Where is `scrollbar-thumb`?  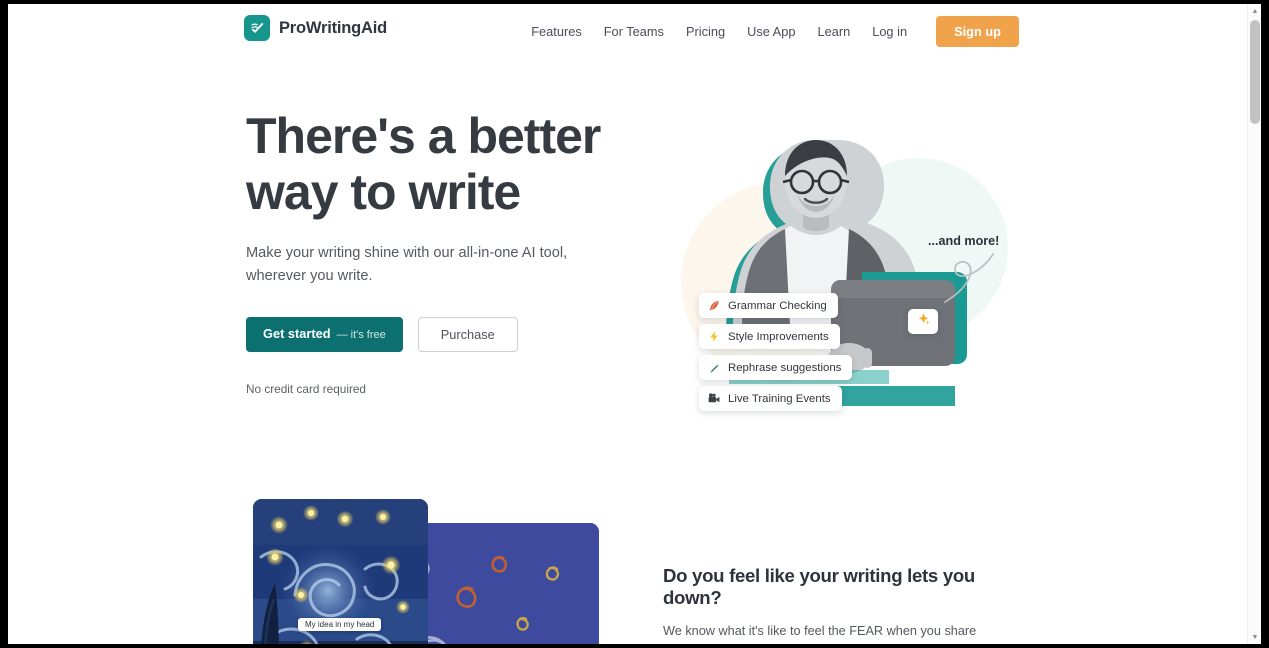
scrollbar-thumb is located at coordinates (1255, 72).